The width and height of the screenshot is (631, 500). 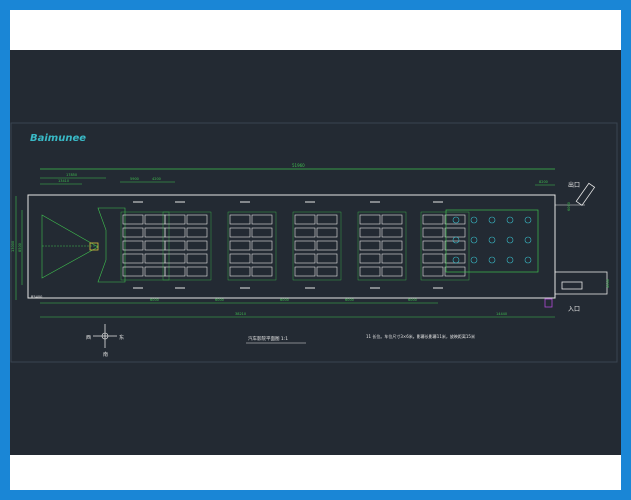 I want to click on dim-bottom-5: 6000, so click(x=412, y=300).